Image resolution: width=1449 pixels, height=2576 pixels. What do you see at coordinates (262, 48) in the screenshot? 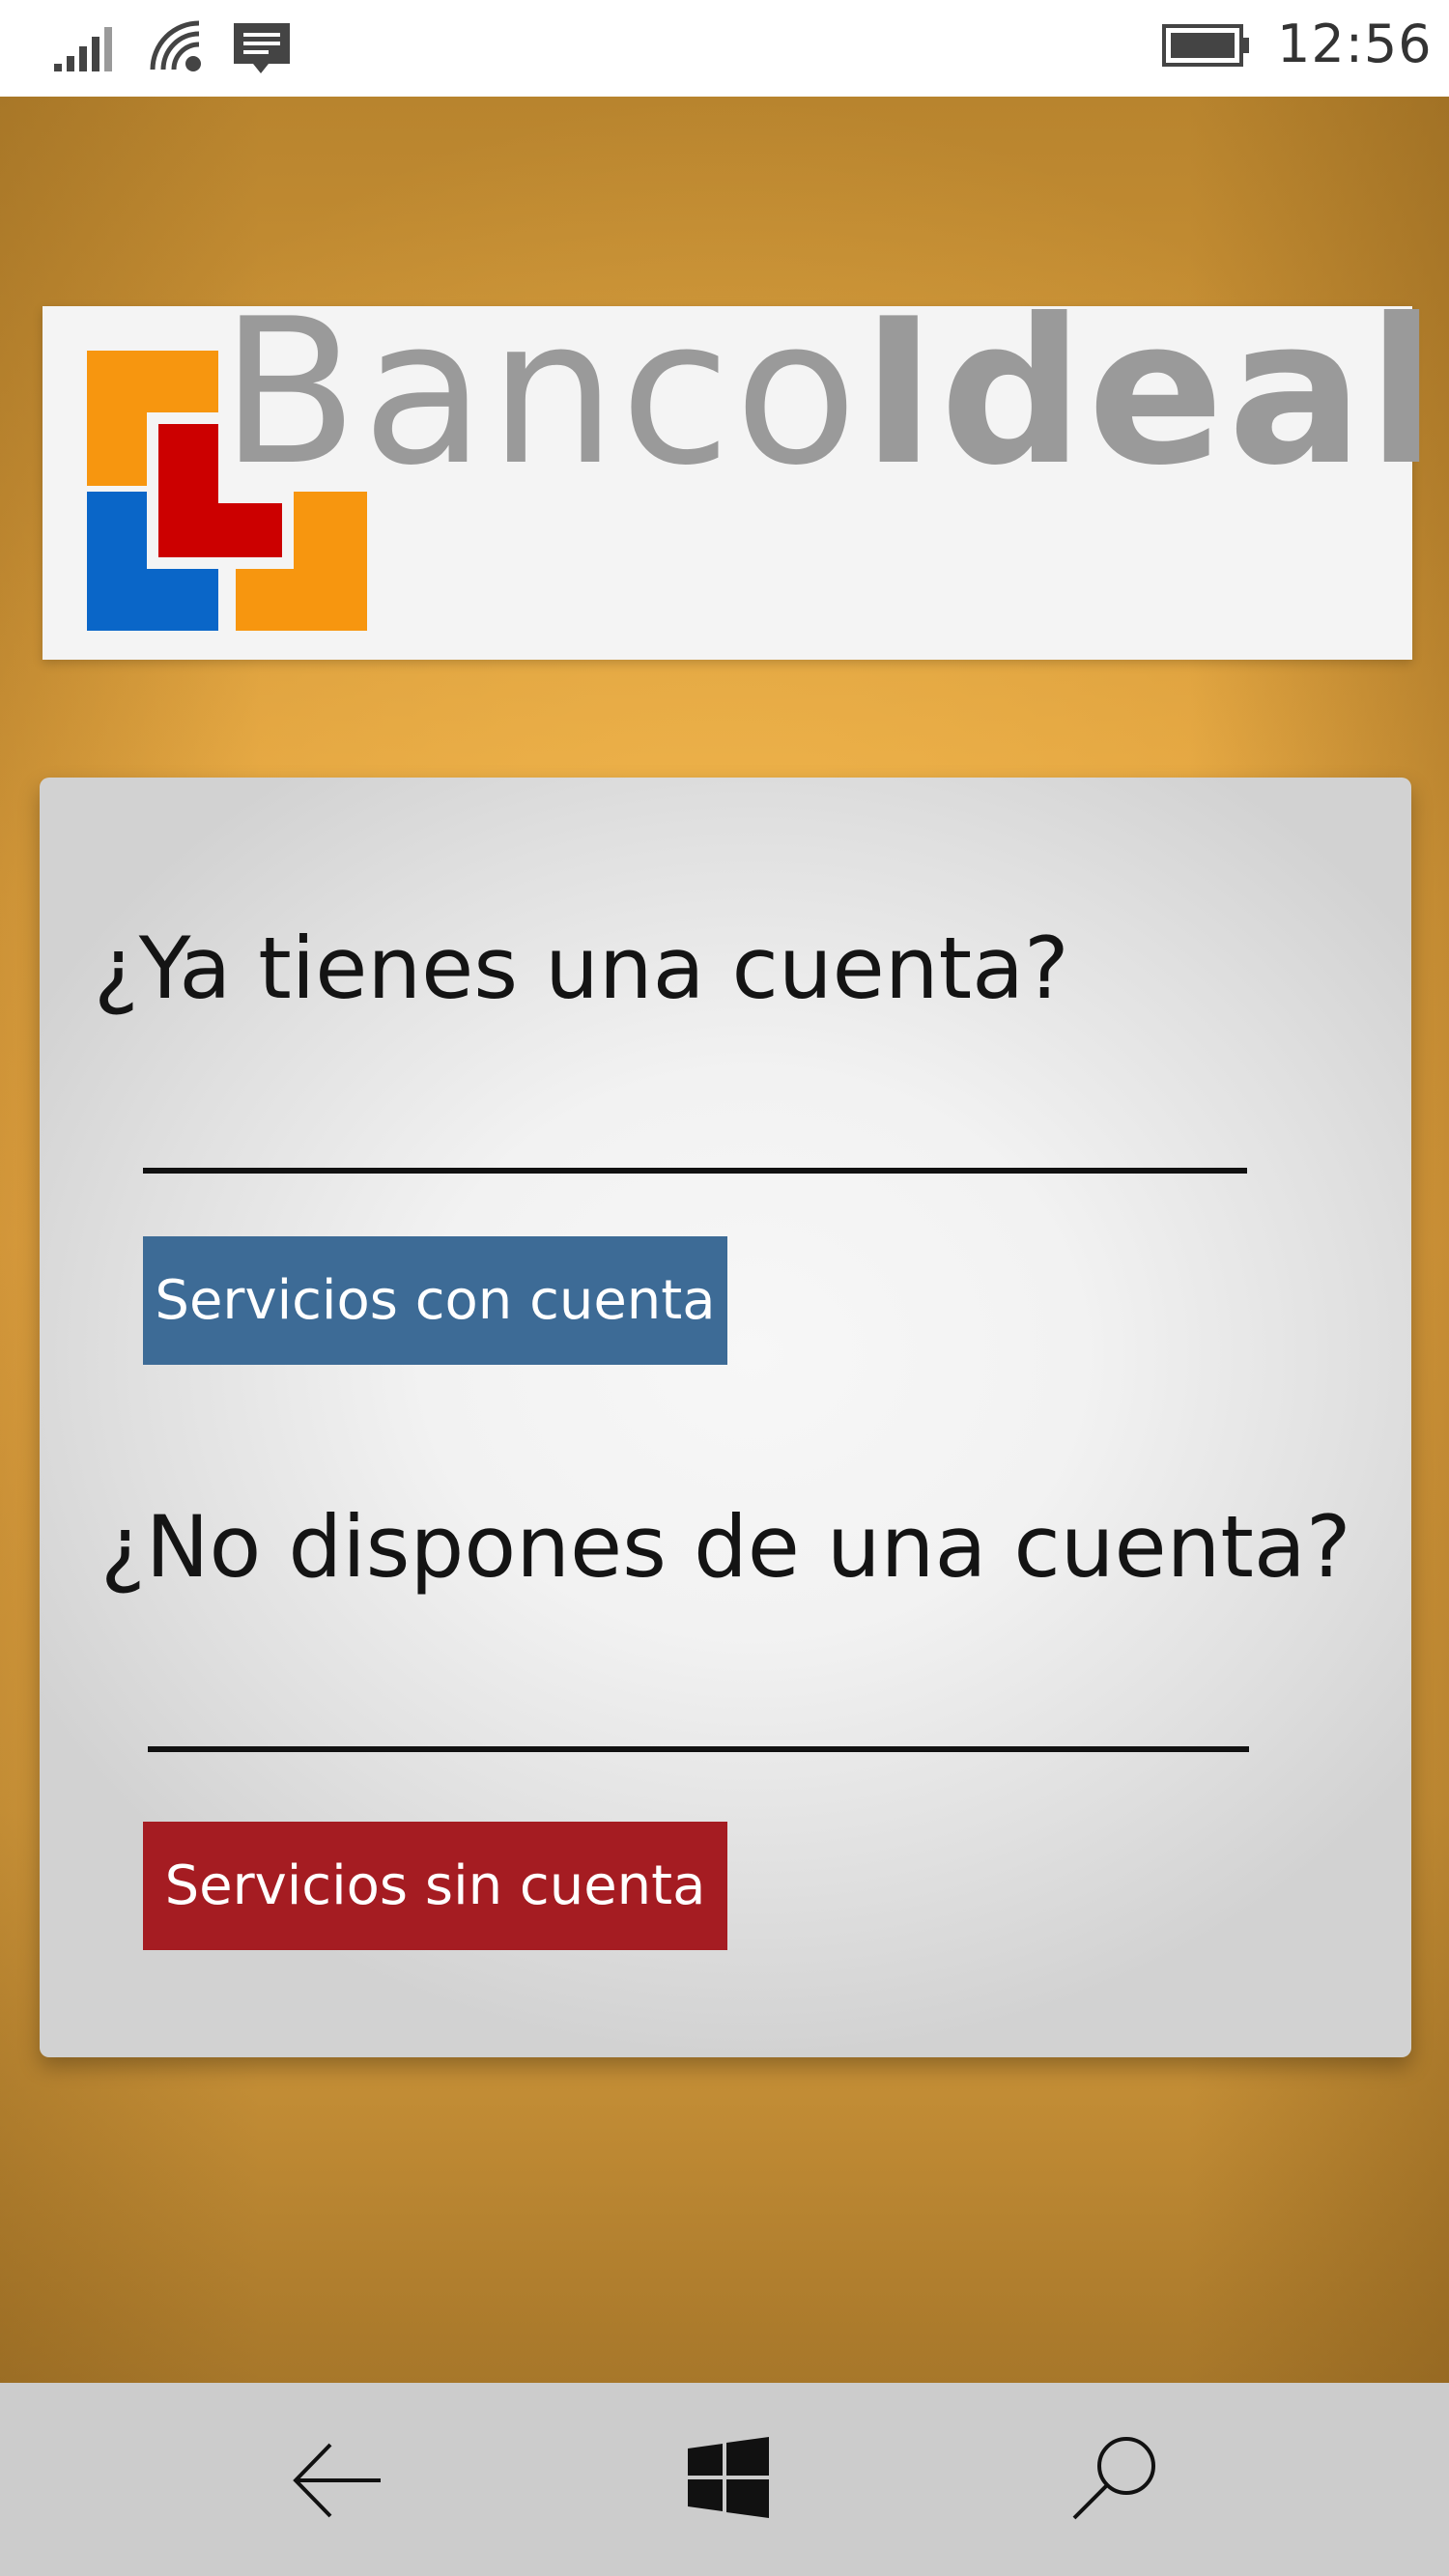
I see `message-icon` at bounding box center [262, 48].